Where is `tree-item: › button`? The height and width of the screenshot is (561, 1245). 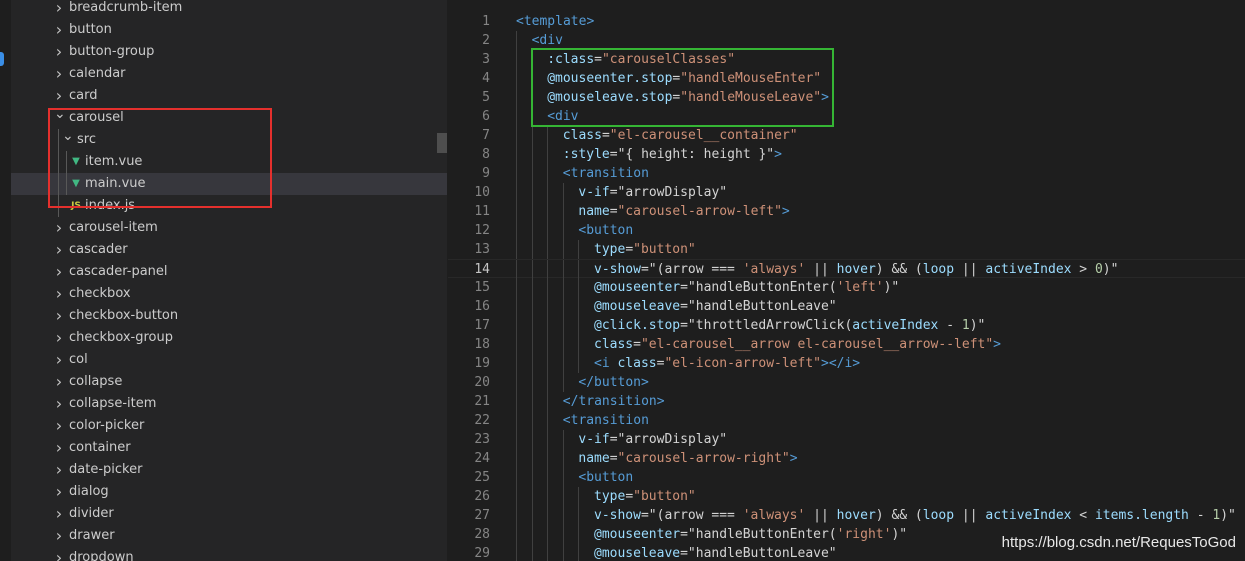 tree-item: › button is located at coordinates (229, 30).